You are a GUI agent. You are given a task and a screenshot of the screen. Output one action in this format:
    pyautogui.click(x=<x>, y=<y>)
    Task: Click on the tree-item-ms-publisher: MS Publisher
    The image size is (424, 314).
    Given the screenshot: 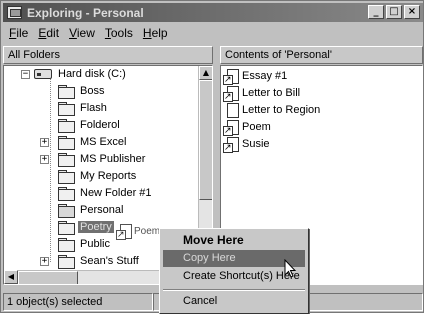 What is the action you would take?
    pyautogui.click(x=102, y=159)
    